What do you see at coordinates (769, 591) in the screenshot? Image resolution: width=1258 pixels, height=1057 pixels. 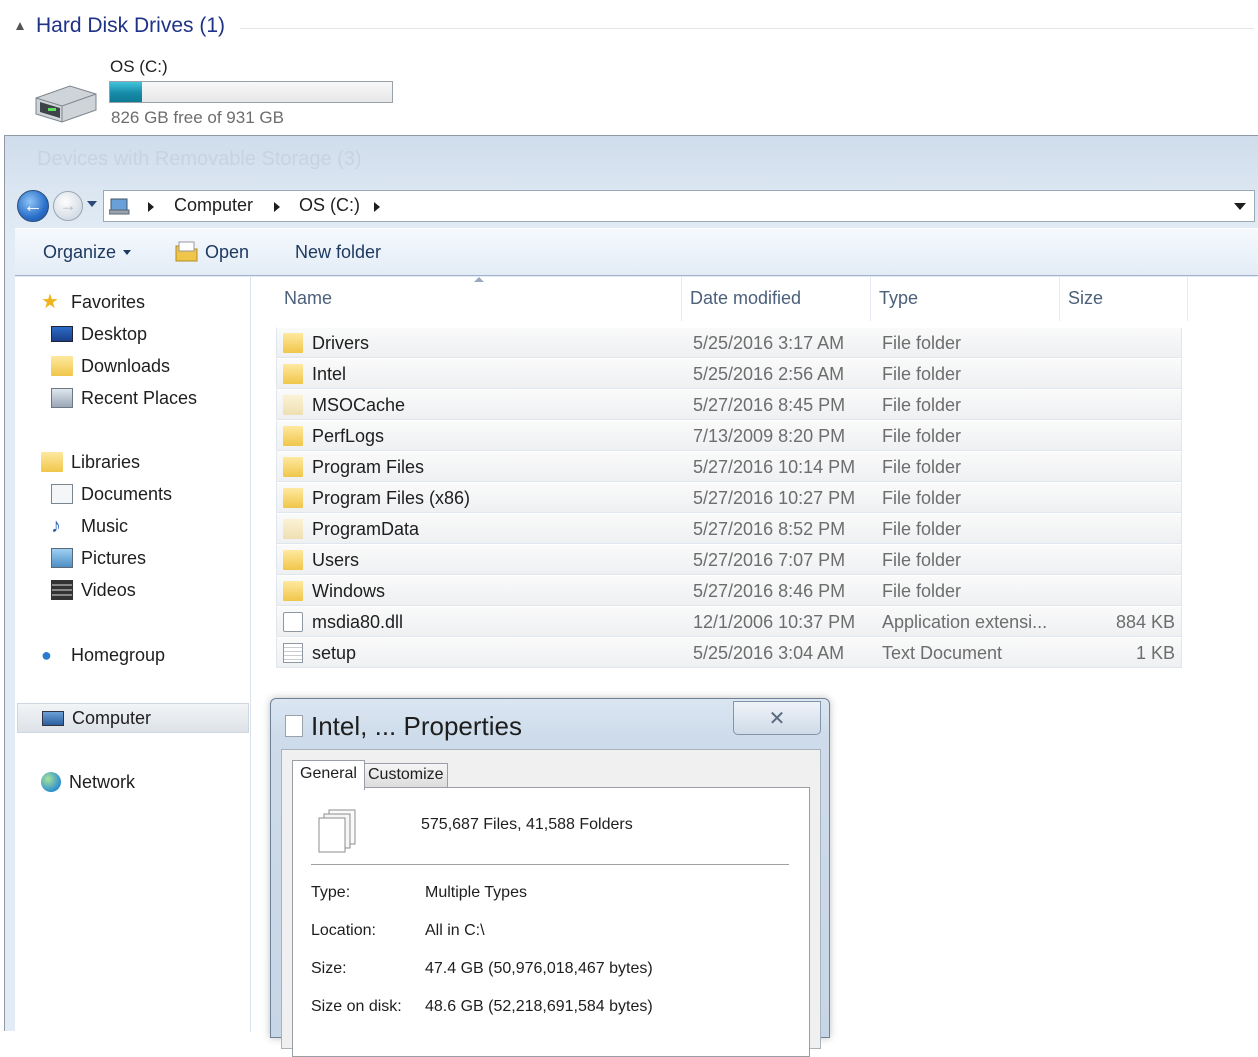 I see `file-date: 5/27/2016 8:46 PM` at bounding box center [769, 591].